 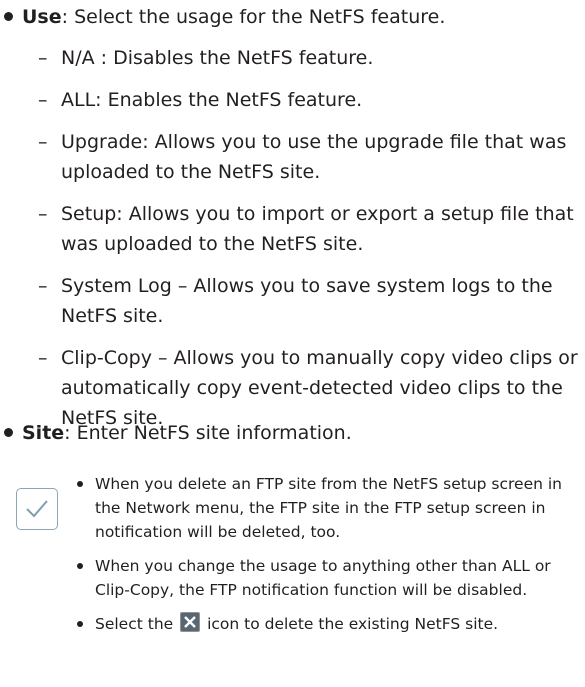 What do you see at coordinates (190, 622) in the screenshot?
I see `delete-x-icon` at bounding box center [190, 622].